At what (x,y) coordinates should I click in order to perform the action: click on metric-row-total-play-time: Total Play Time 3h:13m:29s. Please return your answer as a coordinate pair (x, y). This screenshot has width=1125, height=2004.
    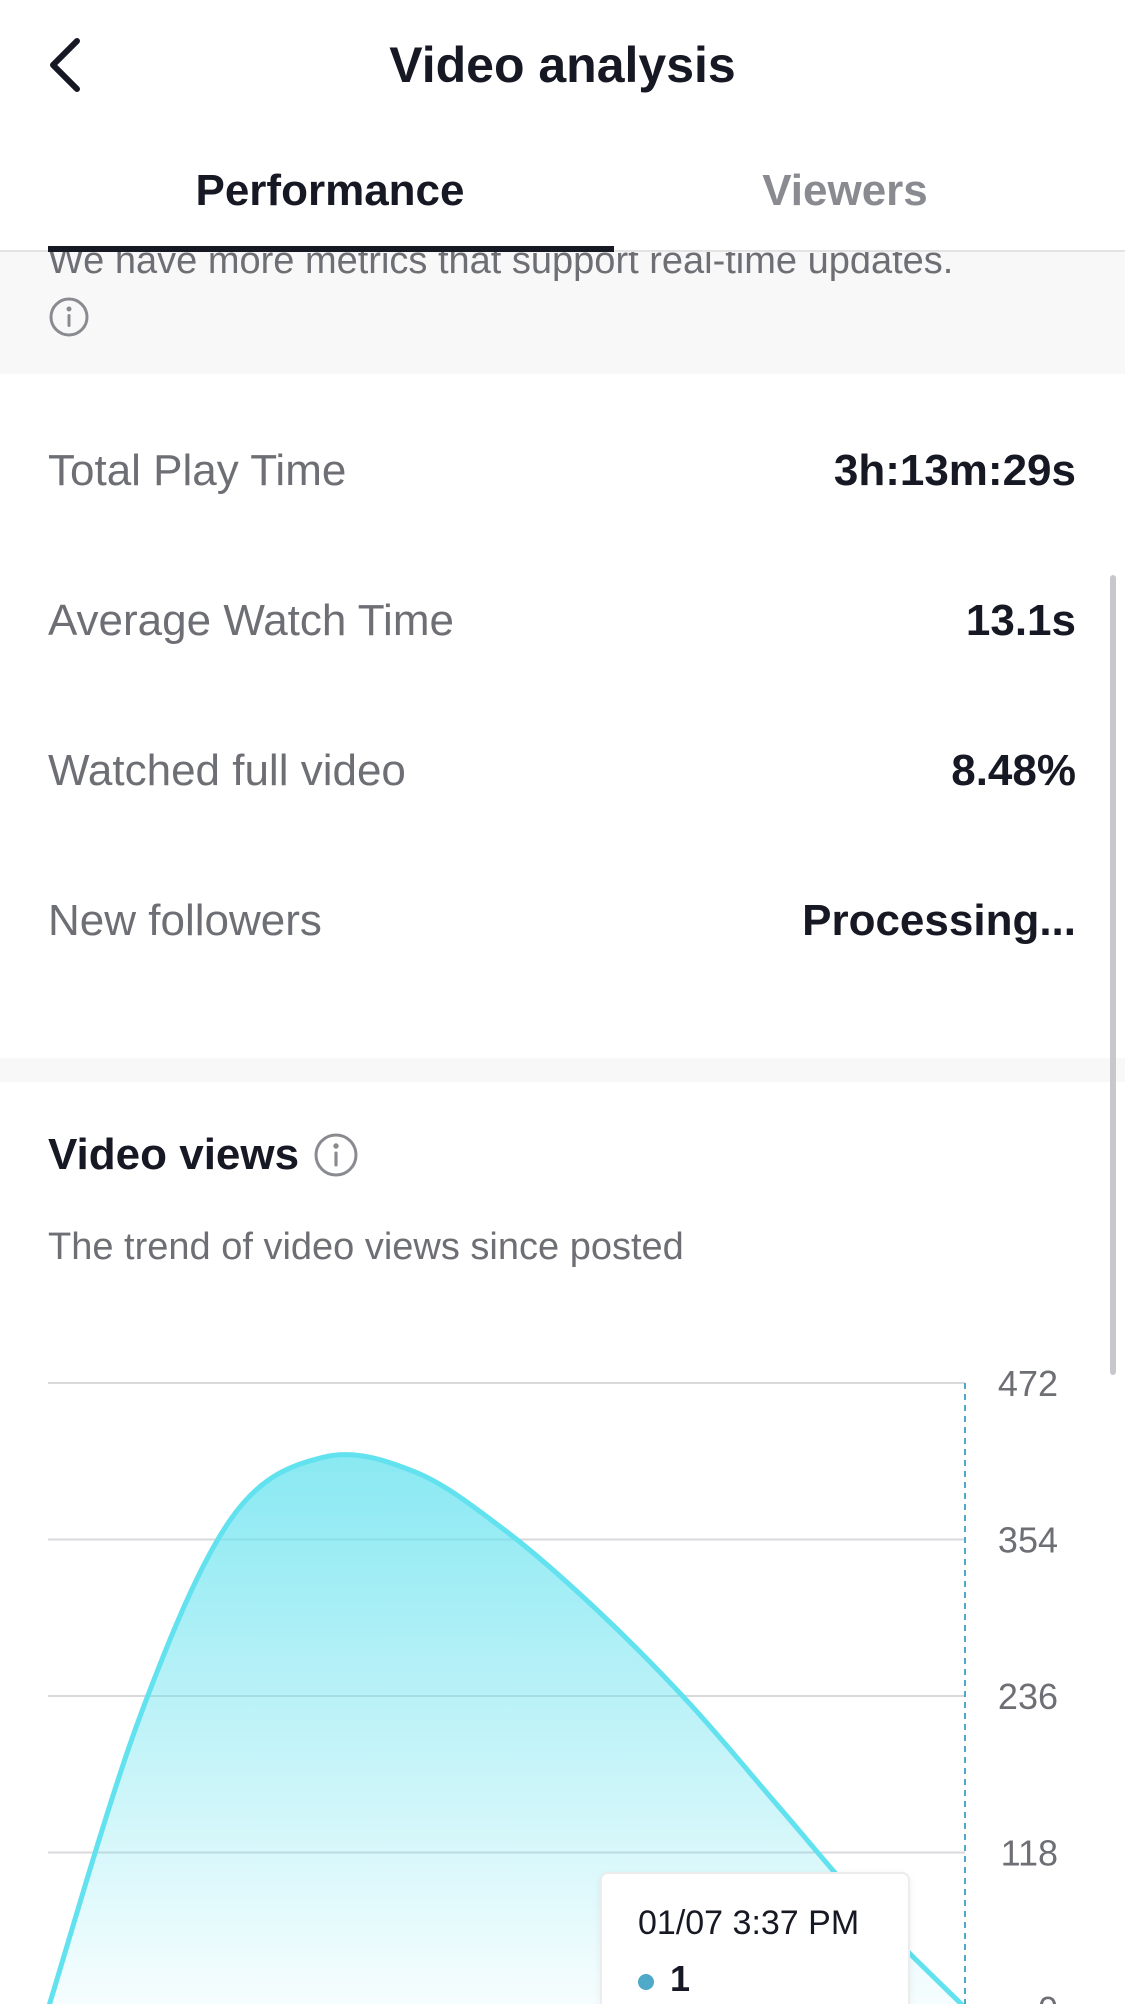
    Looking at the image, I should click on (562, 471).